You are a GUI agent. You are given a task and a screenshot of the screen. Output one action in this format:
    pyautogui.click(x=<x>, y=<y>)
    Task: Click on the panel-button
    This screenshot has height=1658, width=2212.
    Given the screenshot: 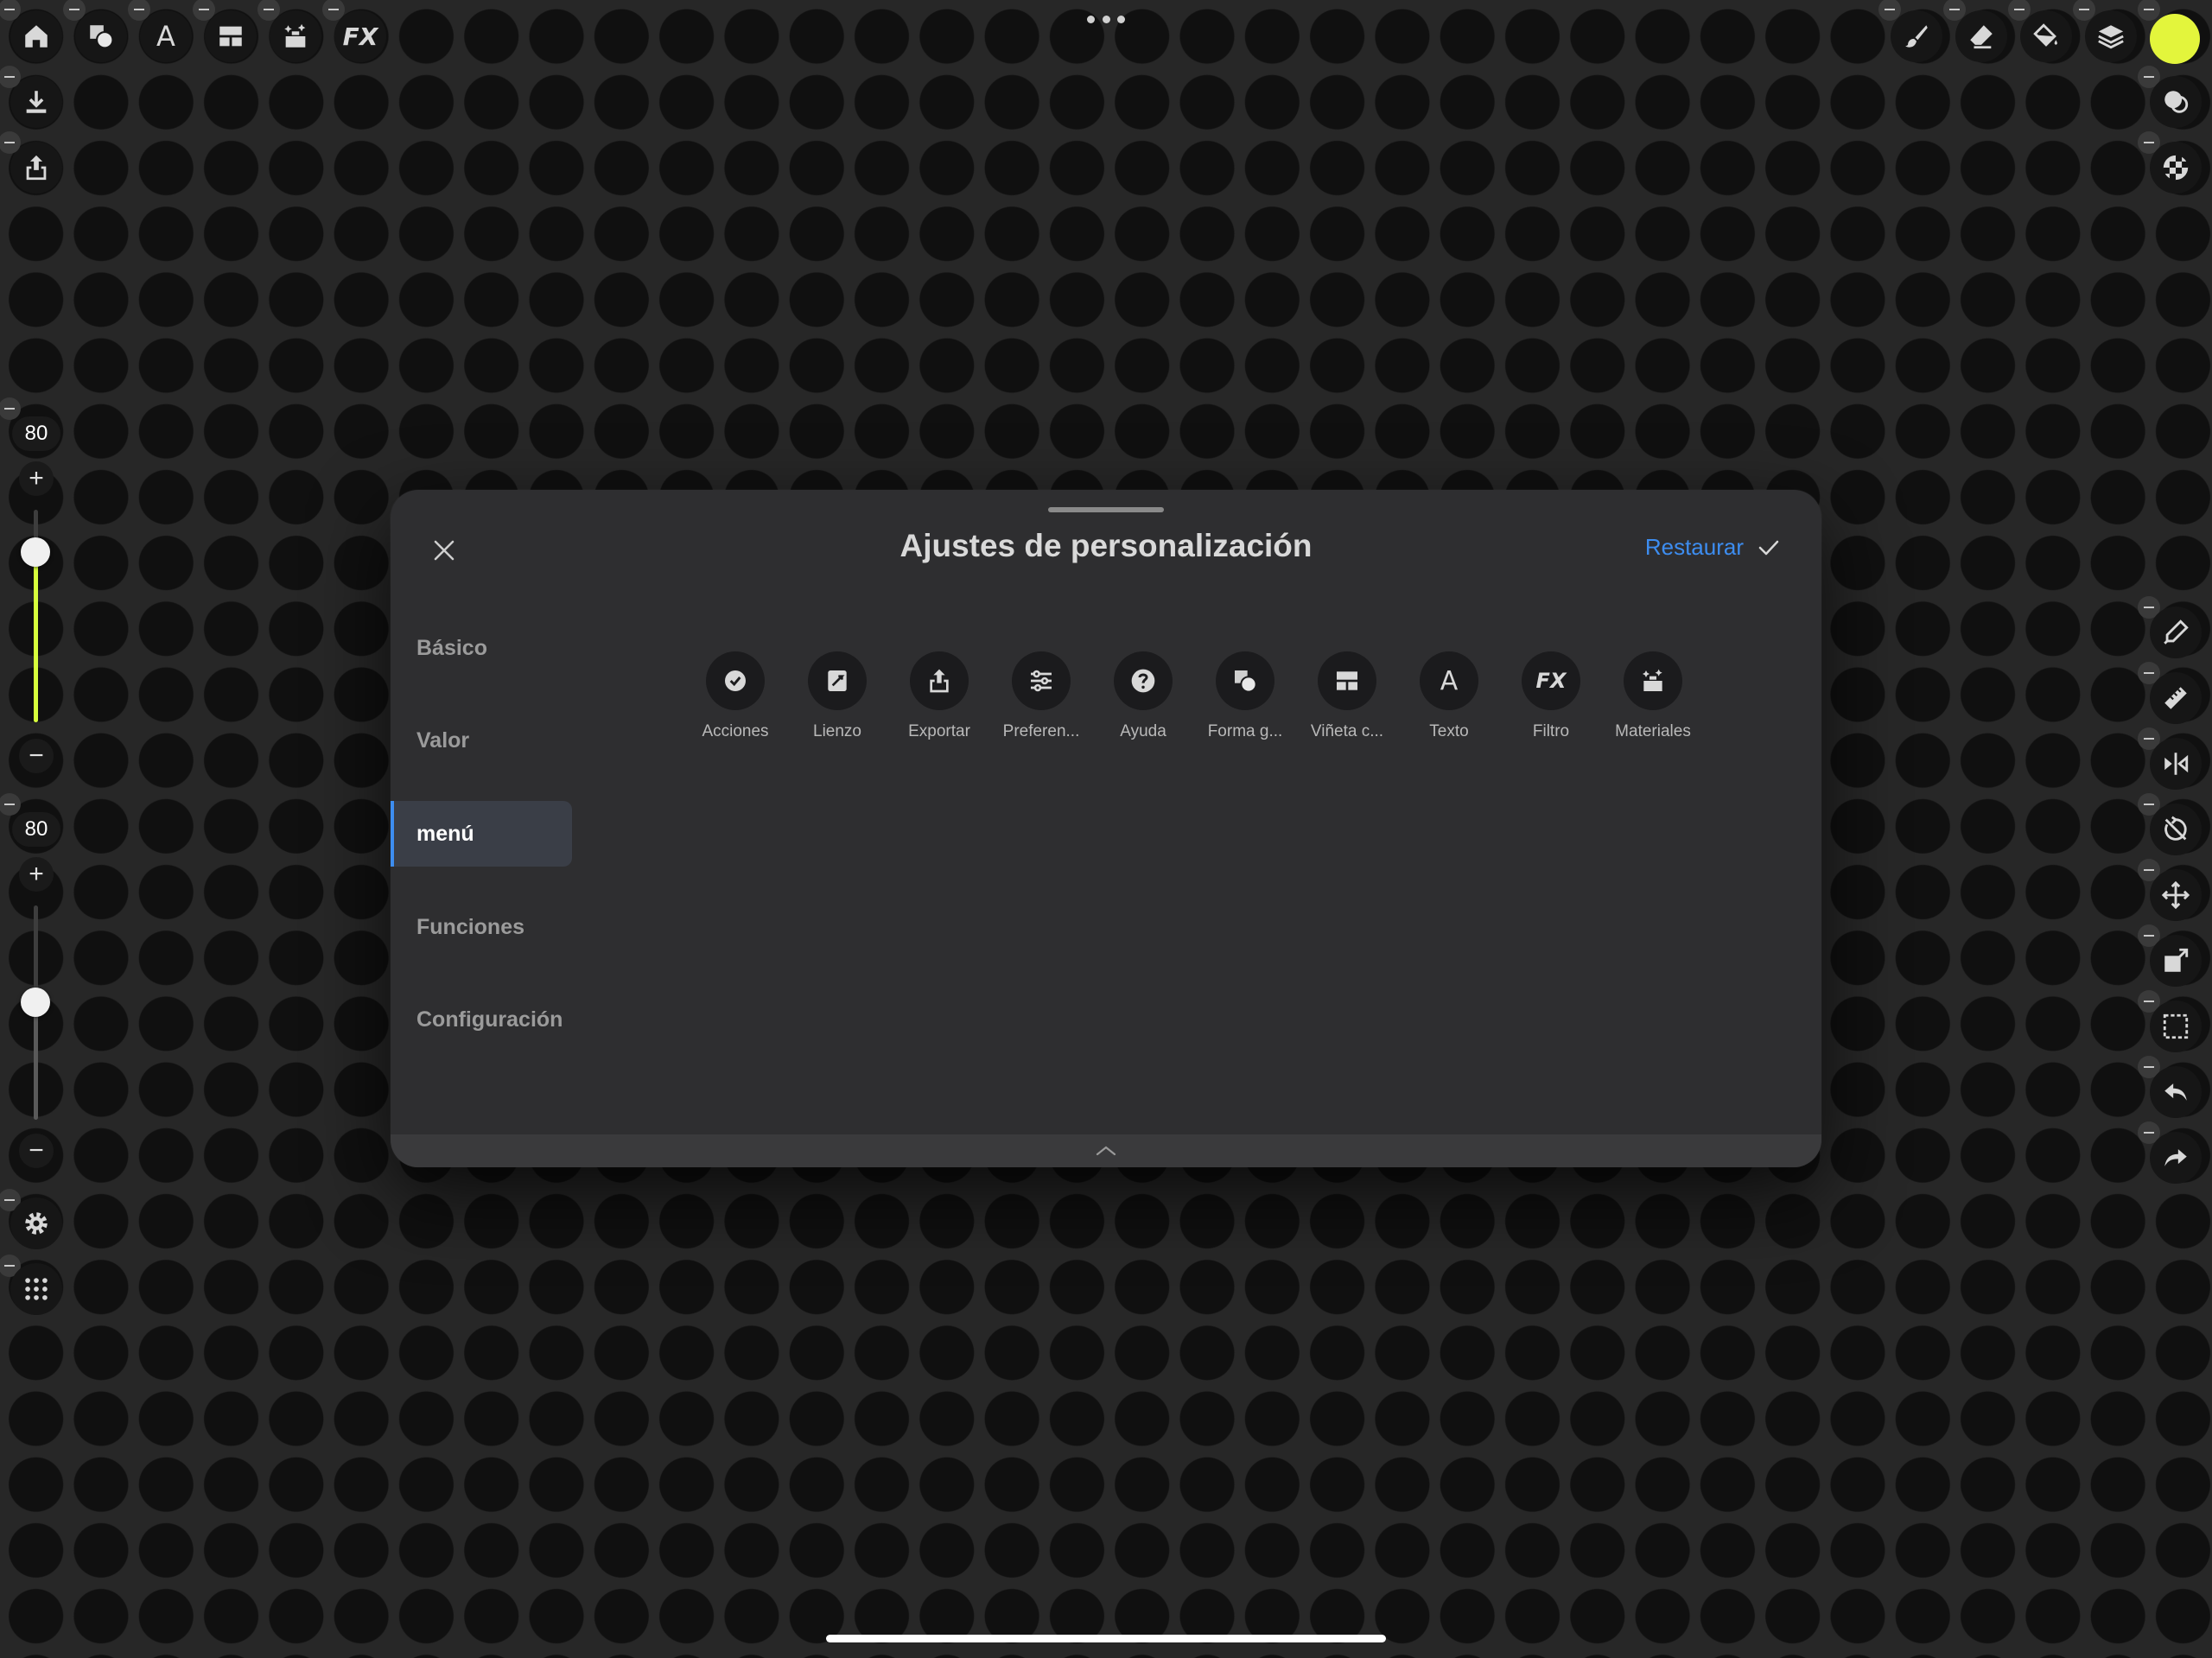 What is the action you would take?
    pyautogui.click(x=231, y=36)
    